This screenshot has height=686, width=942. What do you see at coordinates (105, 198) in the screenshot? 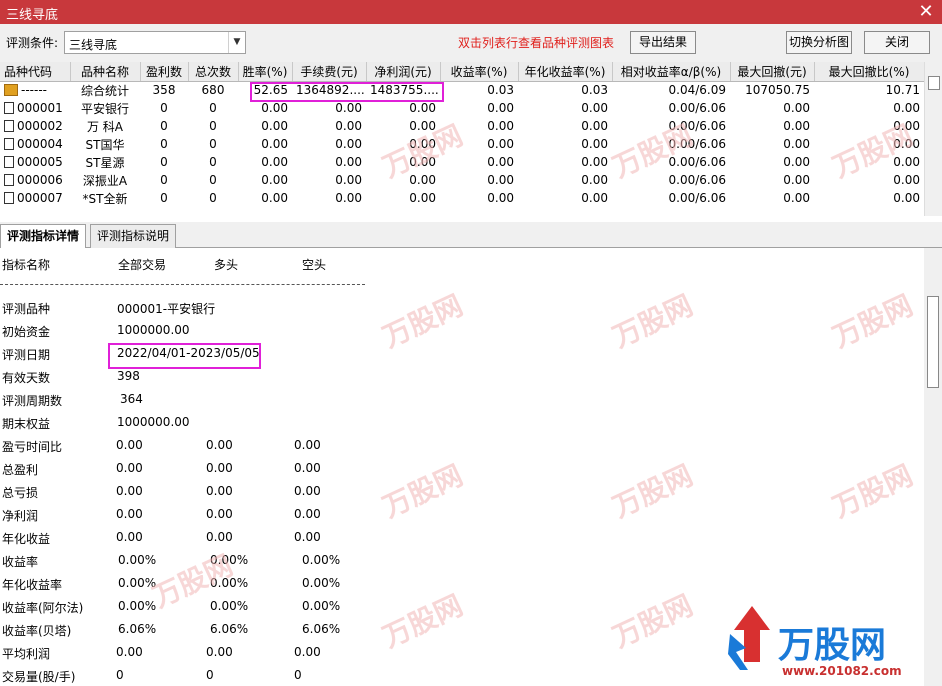
I see `cell-name: *ST全新` at bounding box center [105, 198].